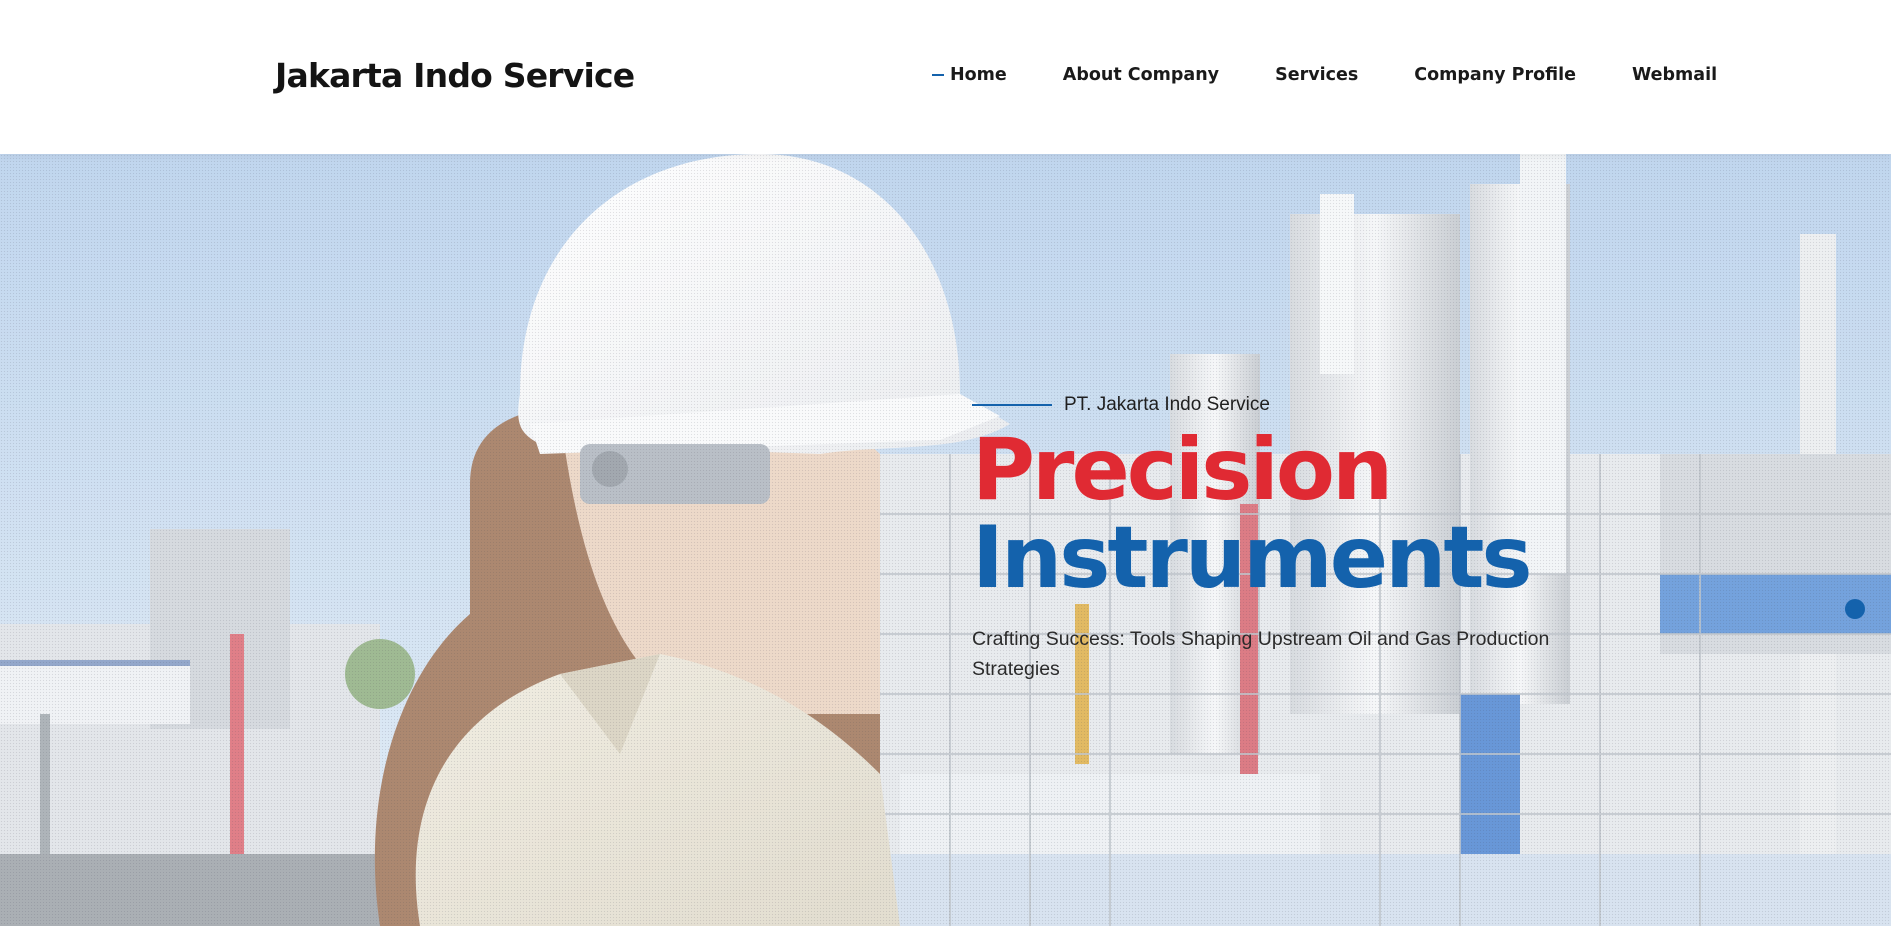  Describe the element at coordinates (1855, 609) in the screenshot. I see `slider-pagination-dot` at that location.